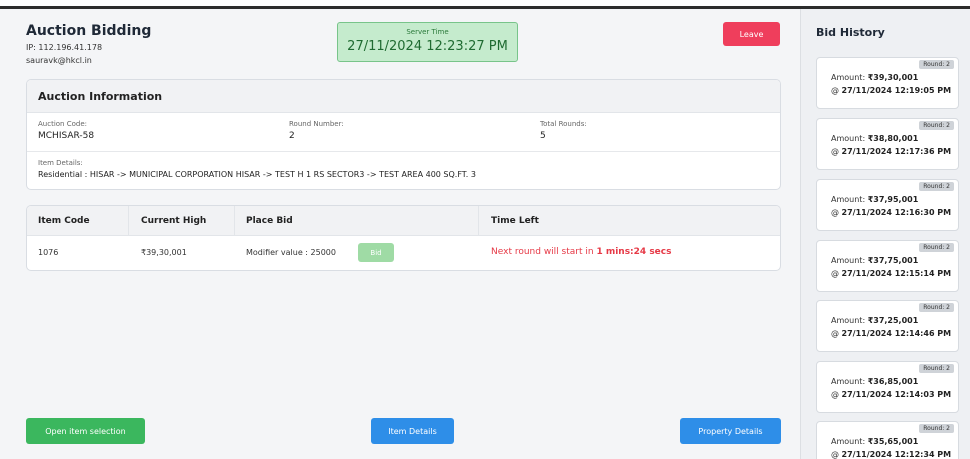  I want to click on auction-information-title: Auction Information, so click(403, 96).